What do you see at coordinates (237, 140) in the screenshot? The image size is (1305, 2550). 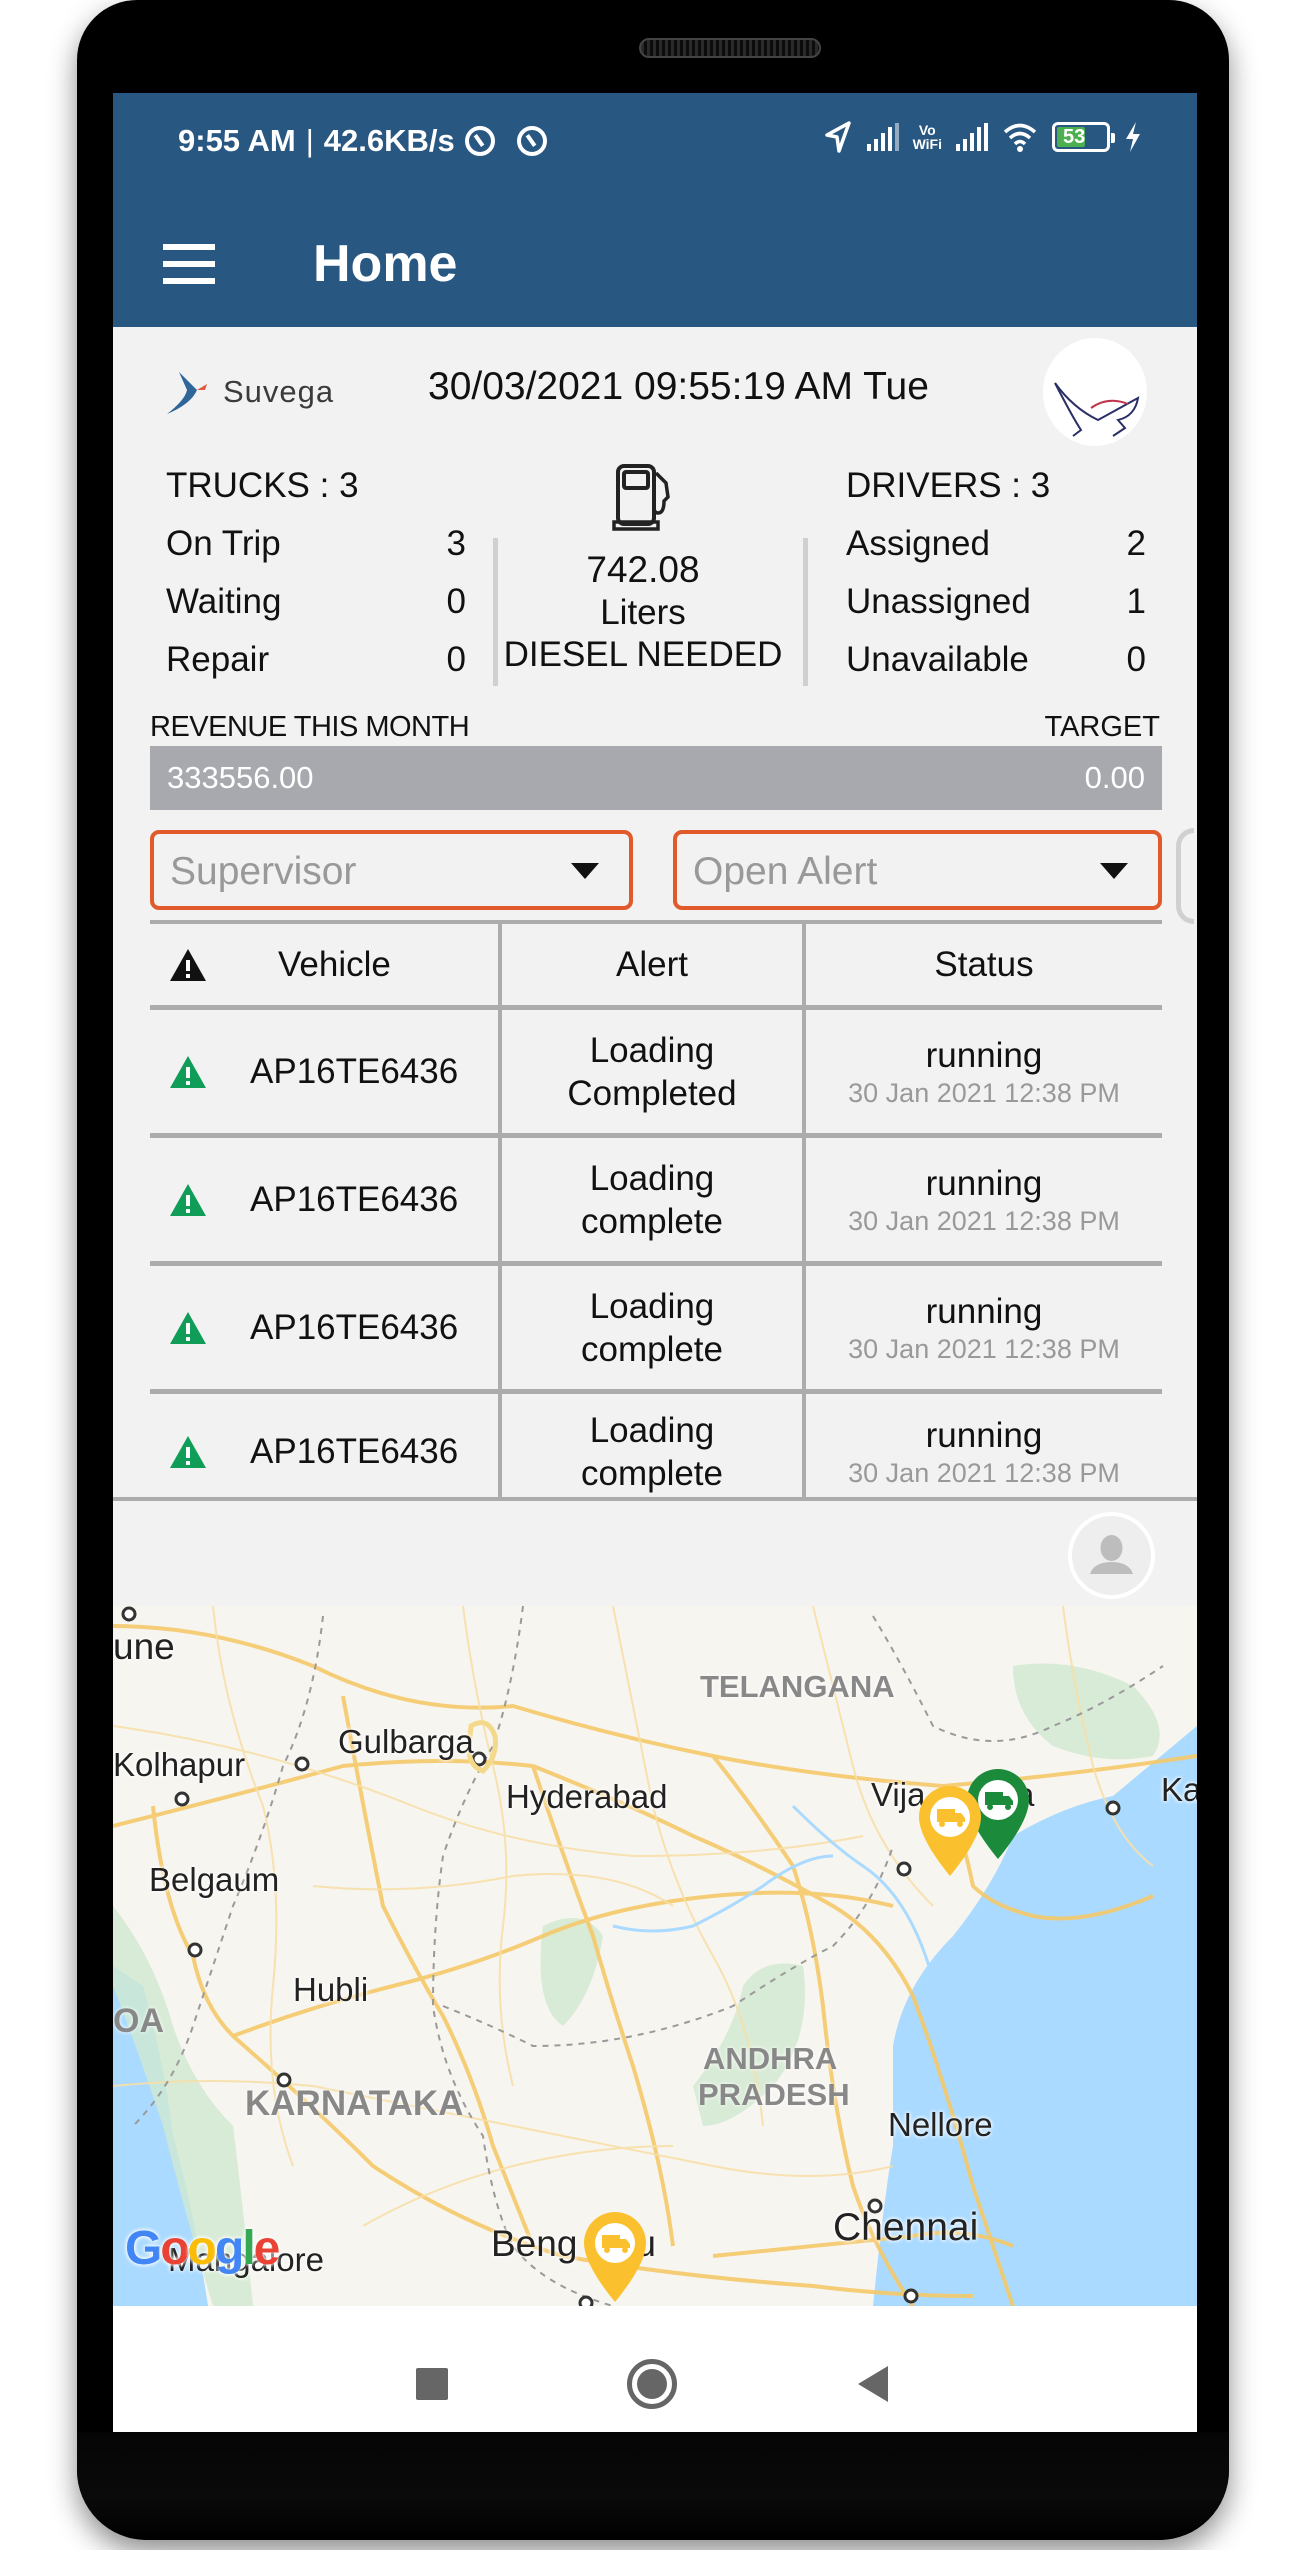 I see `status-time: 9:55 AM` at bounding box center [237, 140].